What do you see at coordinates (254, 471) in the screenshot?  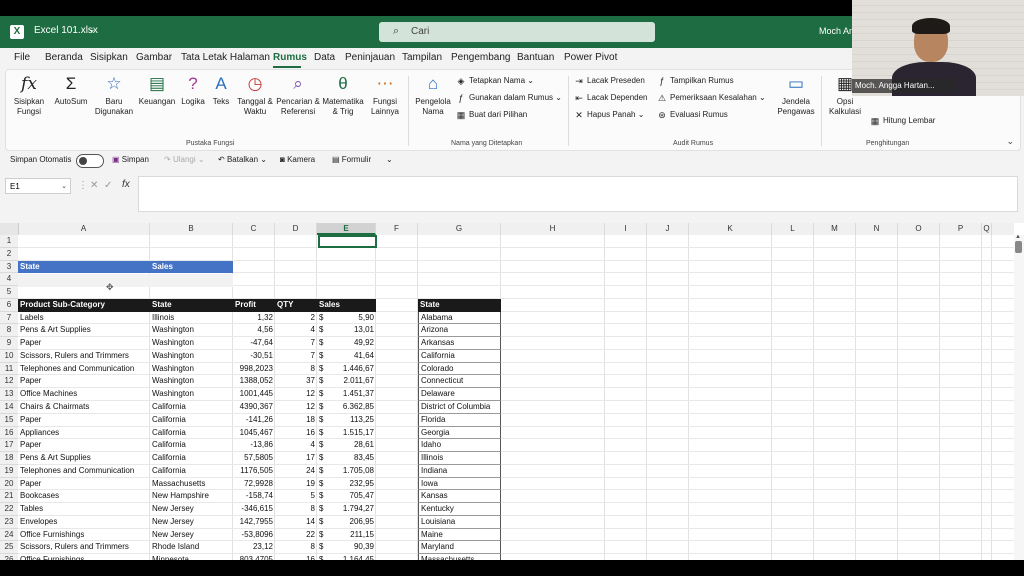 I see `table-cell-profit: 1176,505` at bounding box center [254, 471].